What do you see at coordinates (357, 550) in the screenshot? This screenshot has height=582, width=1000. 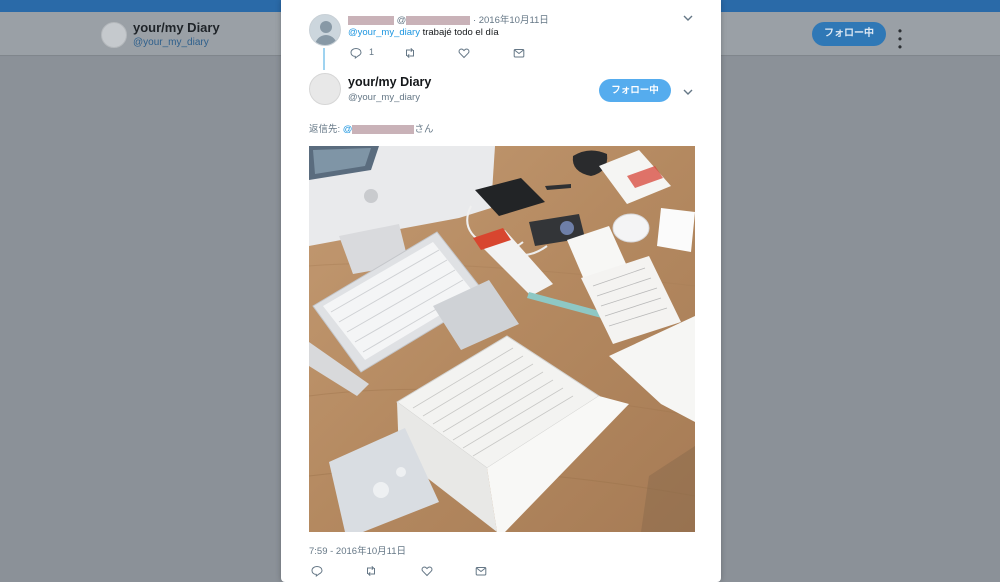 I see `tweet-timestamp: 7:59 - 2016年10月11日` at bounding box center [357, 550].